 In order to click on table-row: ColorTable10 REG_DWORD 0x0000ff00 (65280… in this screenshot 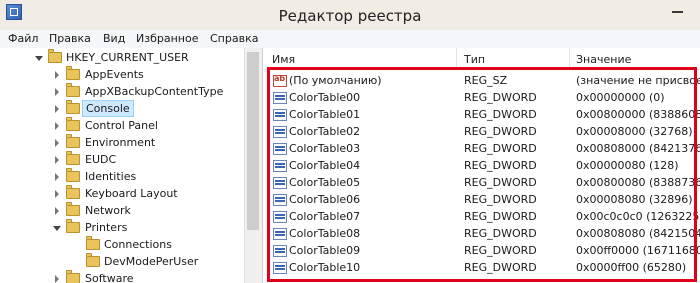, I will do `click(481, 268)`.